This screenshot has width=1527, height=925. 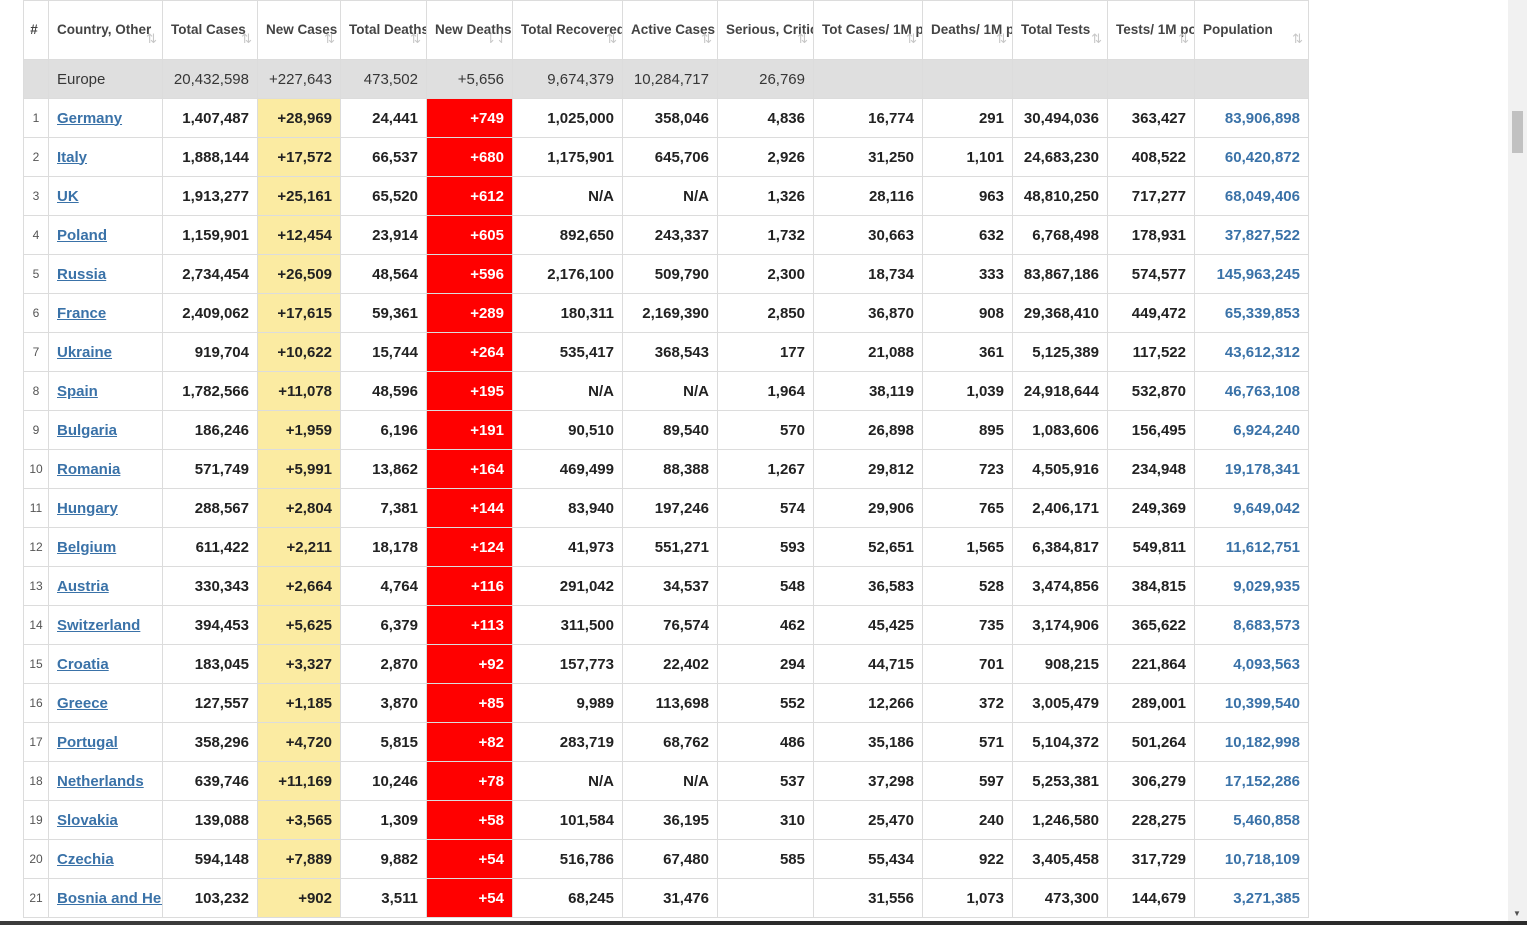 What do you see at coordinates (83, 664) in the screenshot?
I see `country-link: Croatia` at bounding box center [83, 664].